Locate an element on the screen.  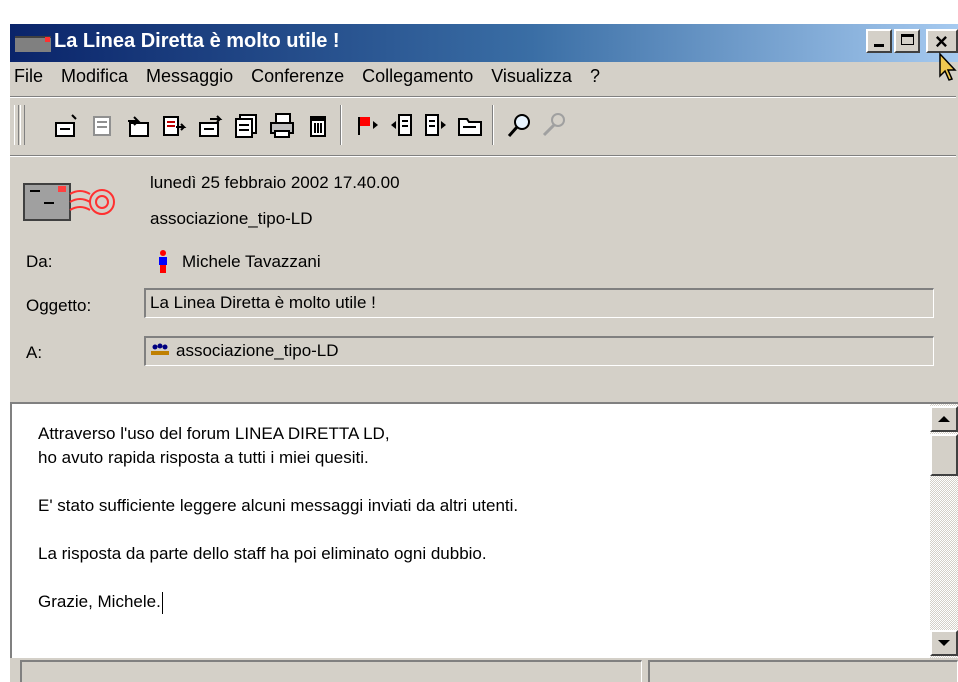
scroll-down-button is located at coordinates (944, 643).